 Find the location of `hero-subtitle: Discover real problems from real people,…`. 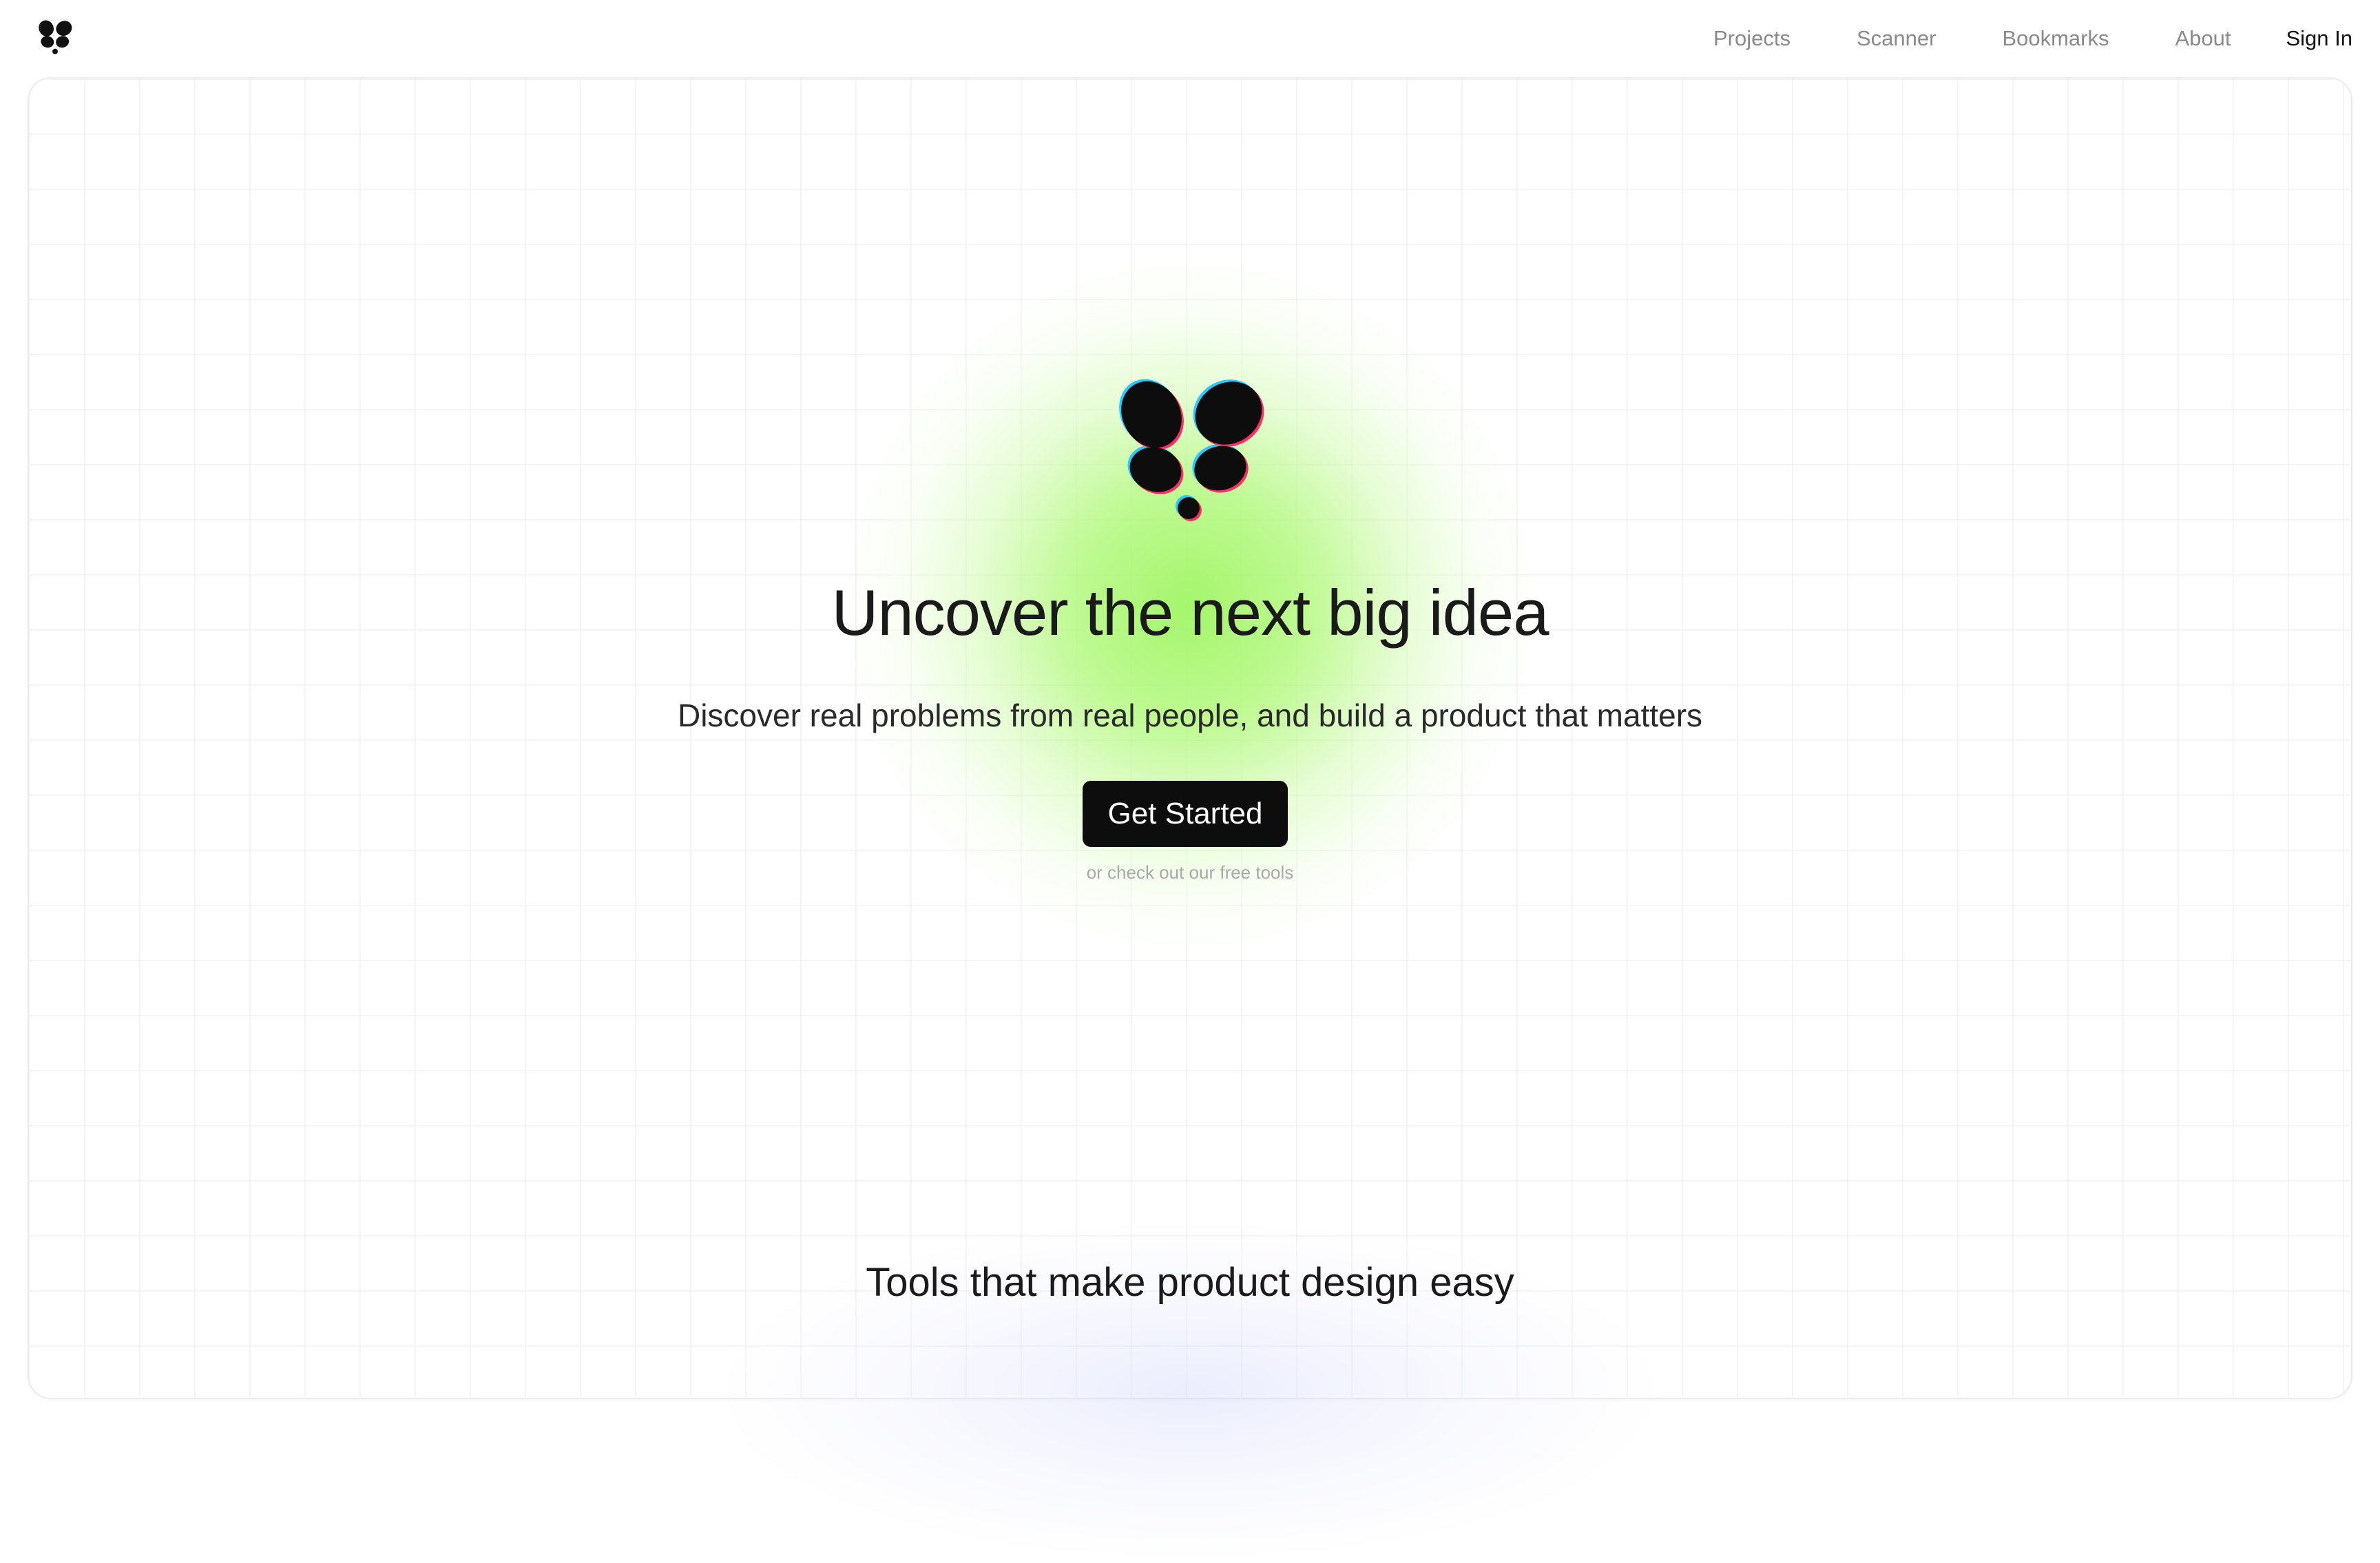

hero-subtitle: Discover real problems from real people,… is located at coordinates (1190, 715).